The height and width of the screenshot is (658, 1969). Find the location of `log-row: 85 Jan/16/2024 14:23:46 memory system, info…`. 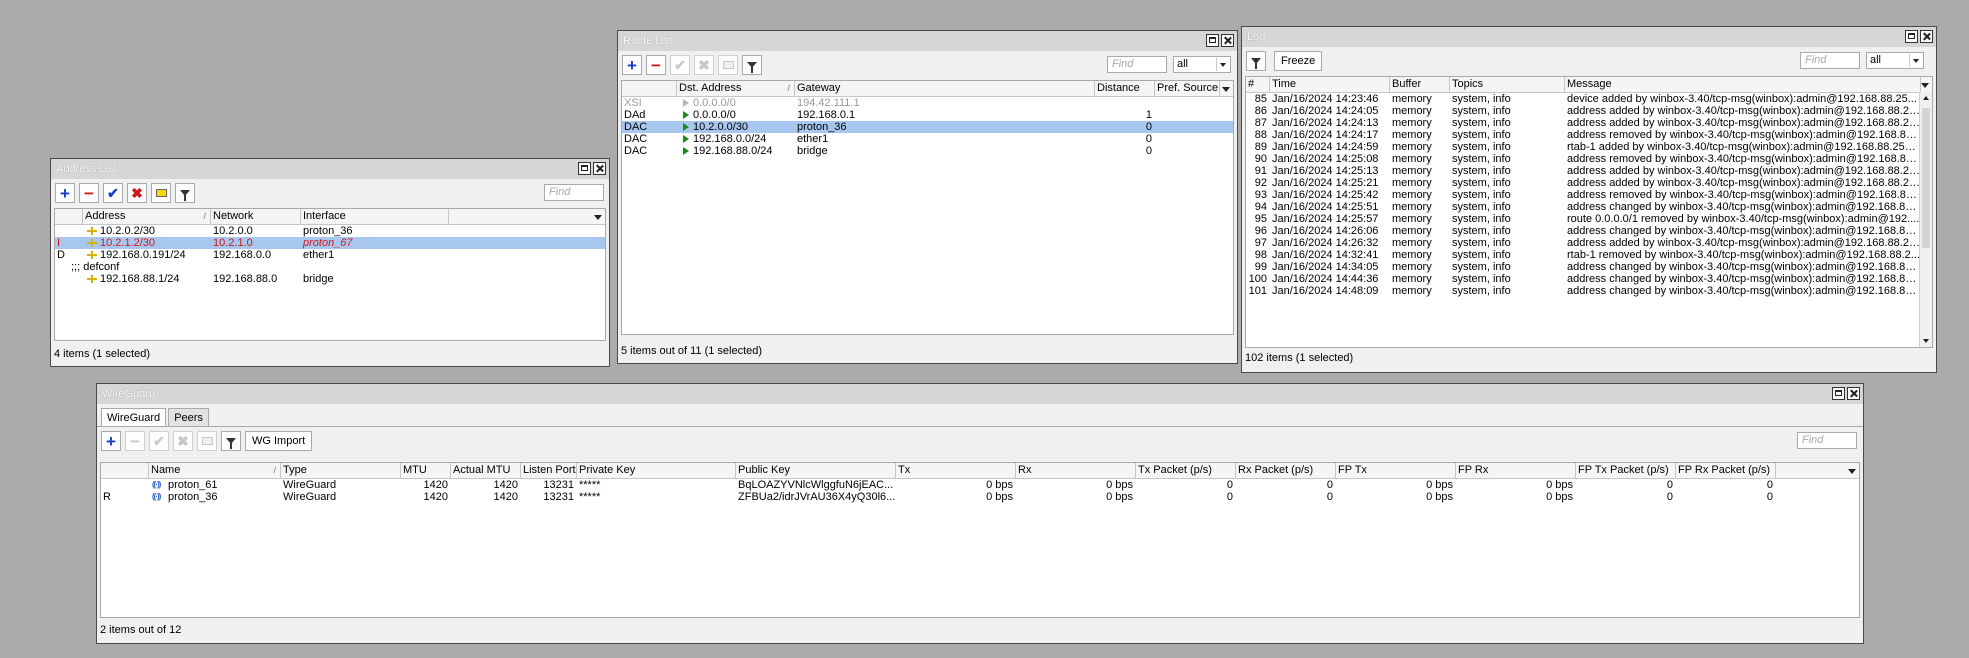

log-row: 85 Jan/16/2024 14:23:46 memory system, info… is located at coordinates (1589, 99).